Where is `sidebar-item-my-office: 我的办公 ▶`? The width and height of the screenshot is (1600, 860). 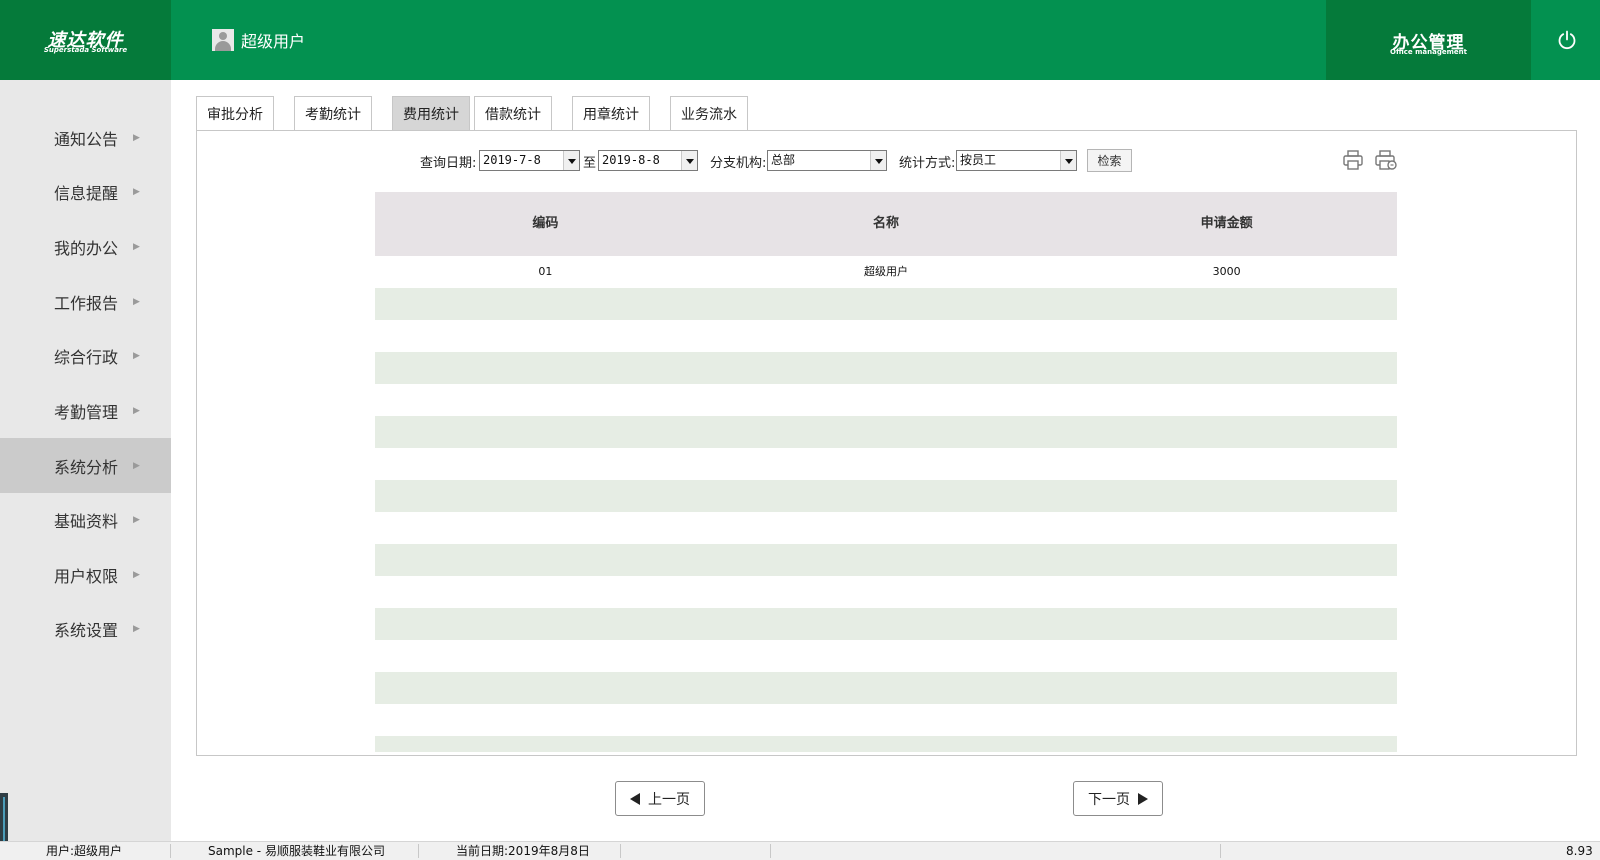 sidebar-item-my-office: 我的办公 ▶ is located at coordinates (85, 246).